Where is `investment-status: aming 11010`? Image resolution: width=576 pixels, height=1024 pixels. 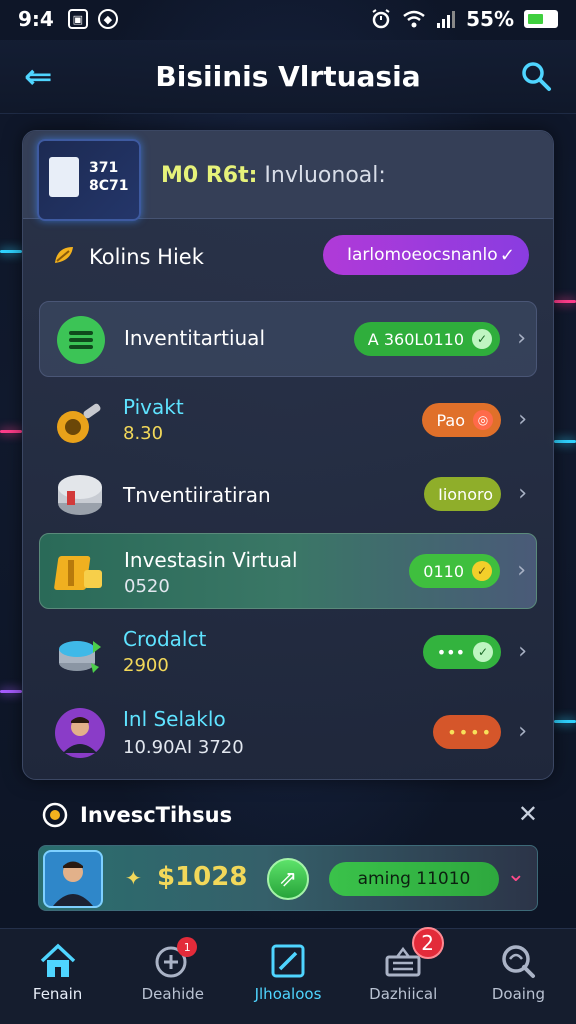 investment-status: aming 11010 is located at coordinates (414, 879).